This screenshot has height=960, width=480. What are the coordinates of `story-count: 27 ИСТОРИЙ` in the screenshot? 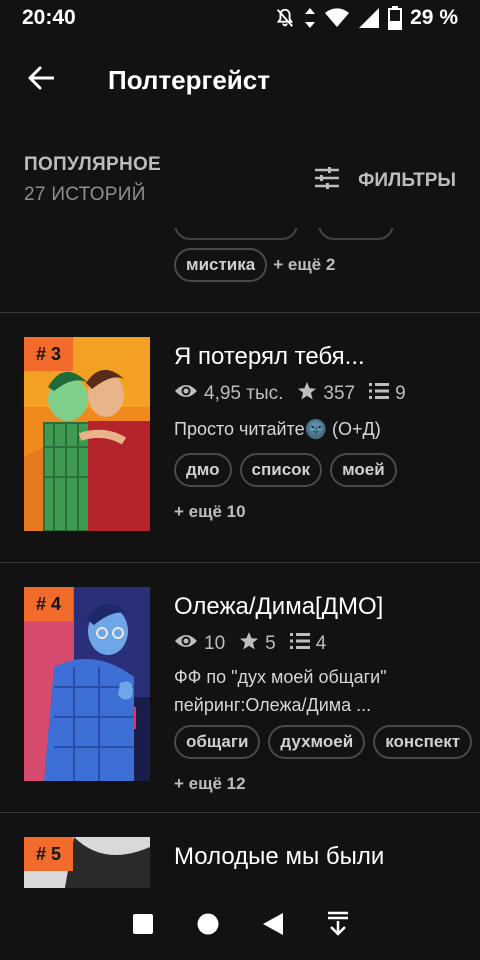 It's located at (85, 194).